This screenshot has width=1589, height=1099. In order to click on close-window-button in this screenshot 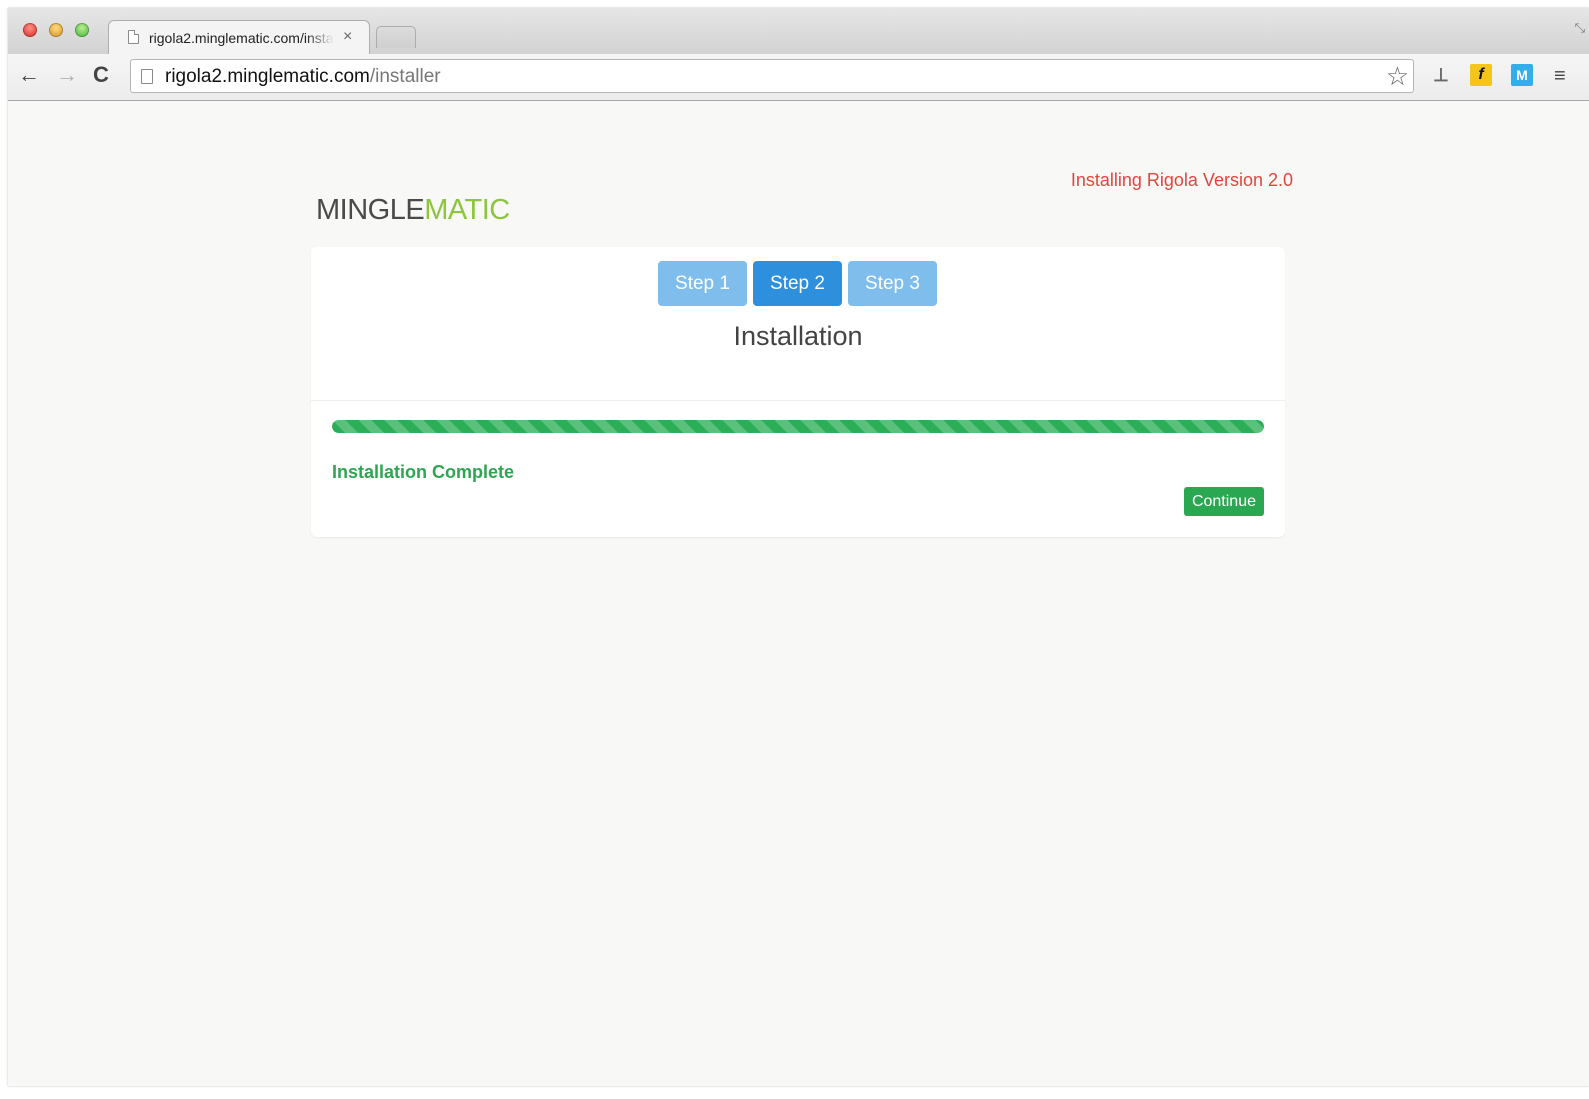, I will do `click(30, 30)`.